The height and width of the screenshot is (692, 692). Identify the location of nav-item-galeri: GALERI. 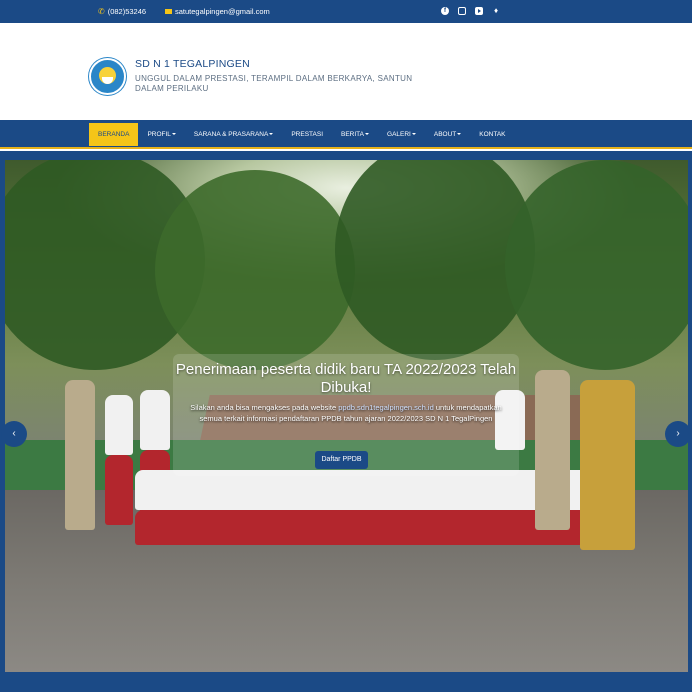
(401, 134).